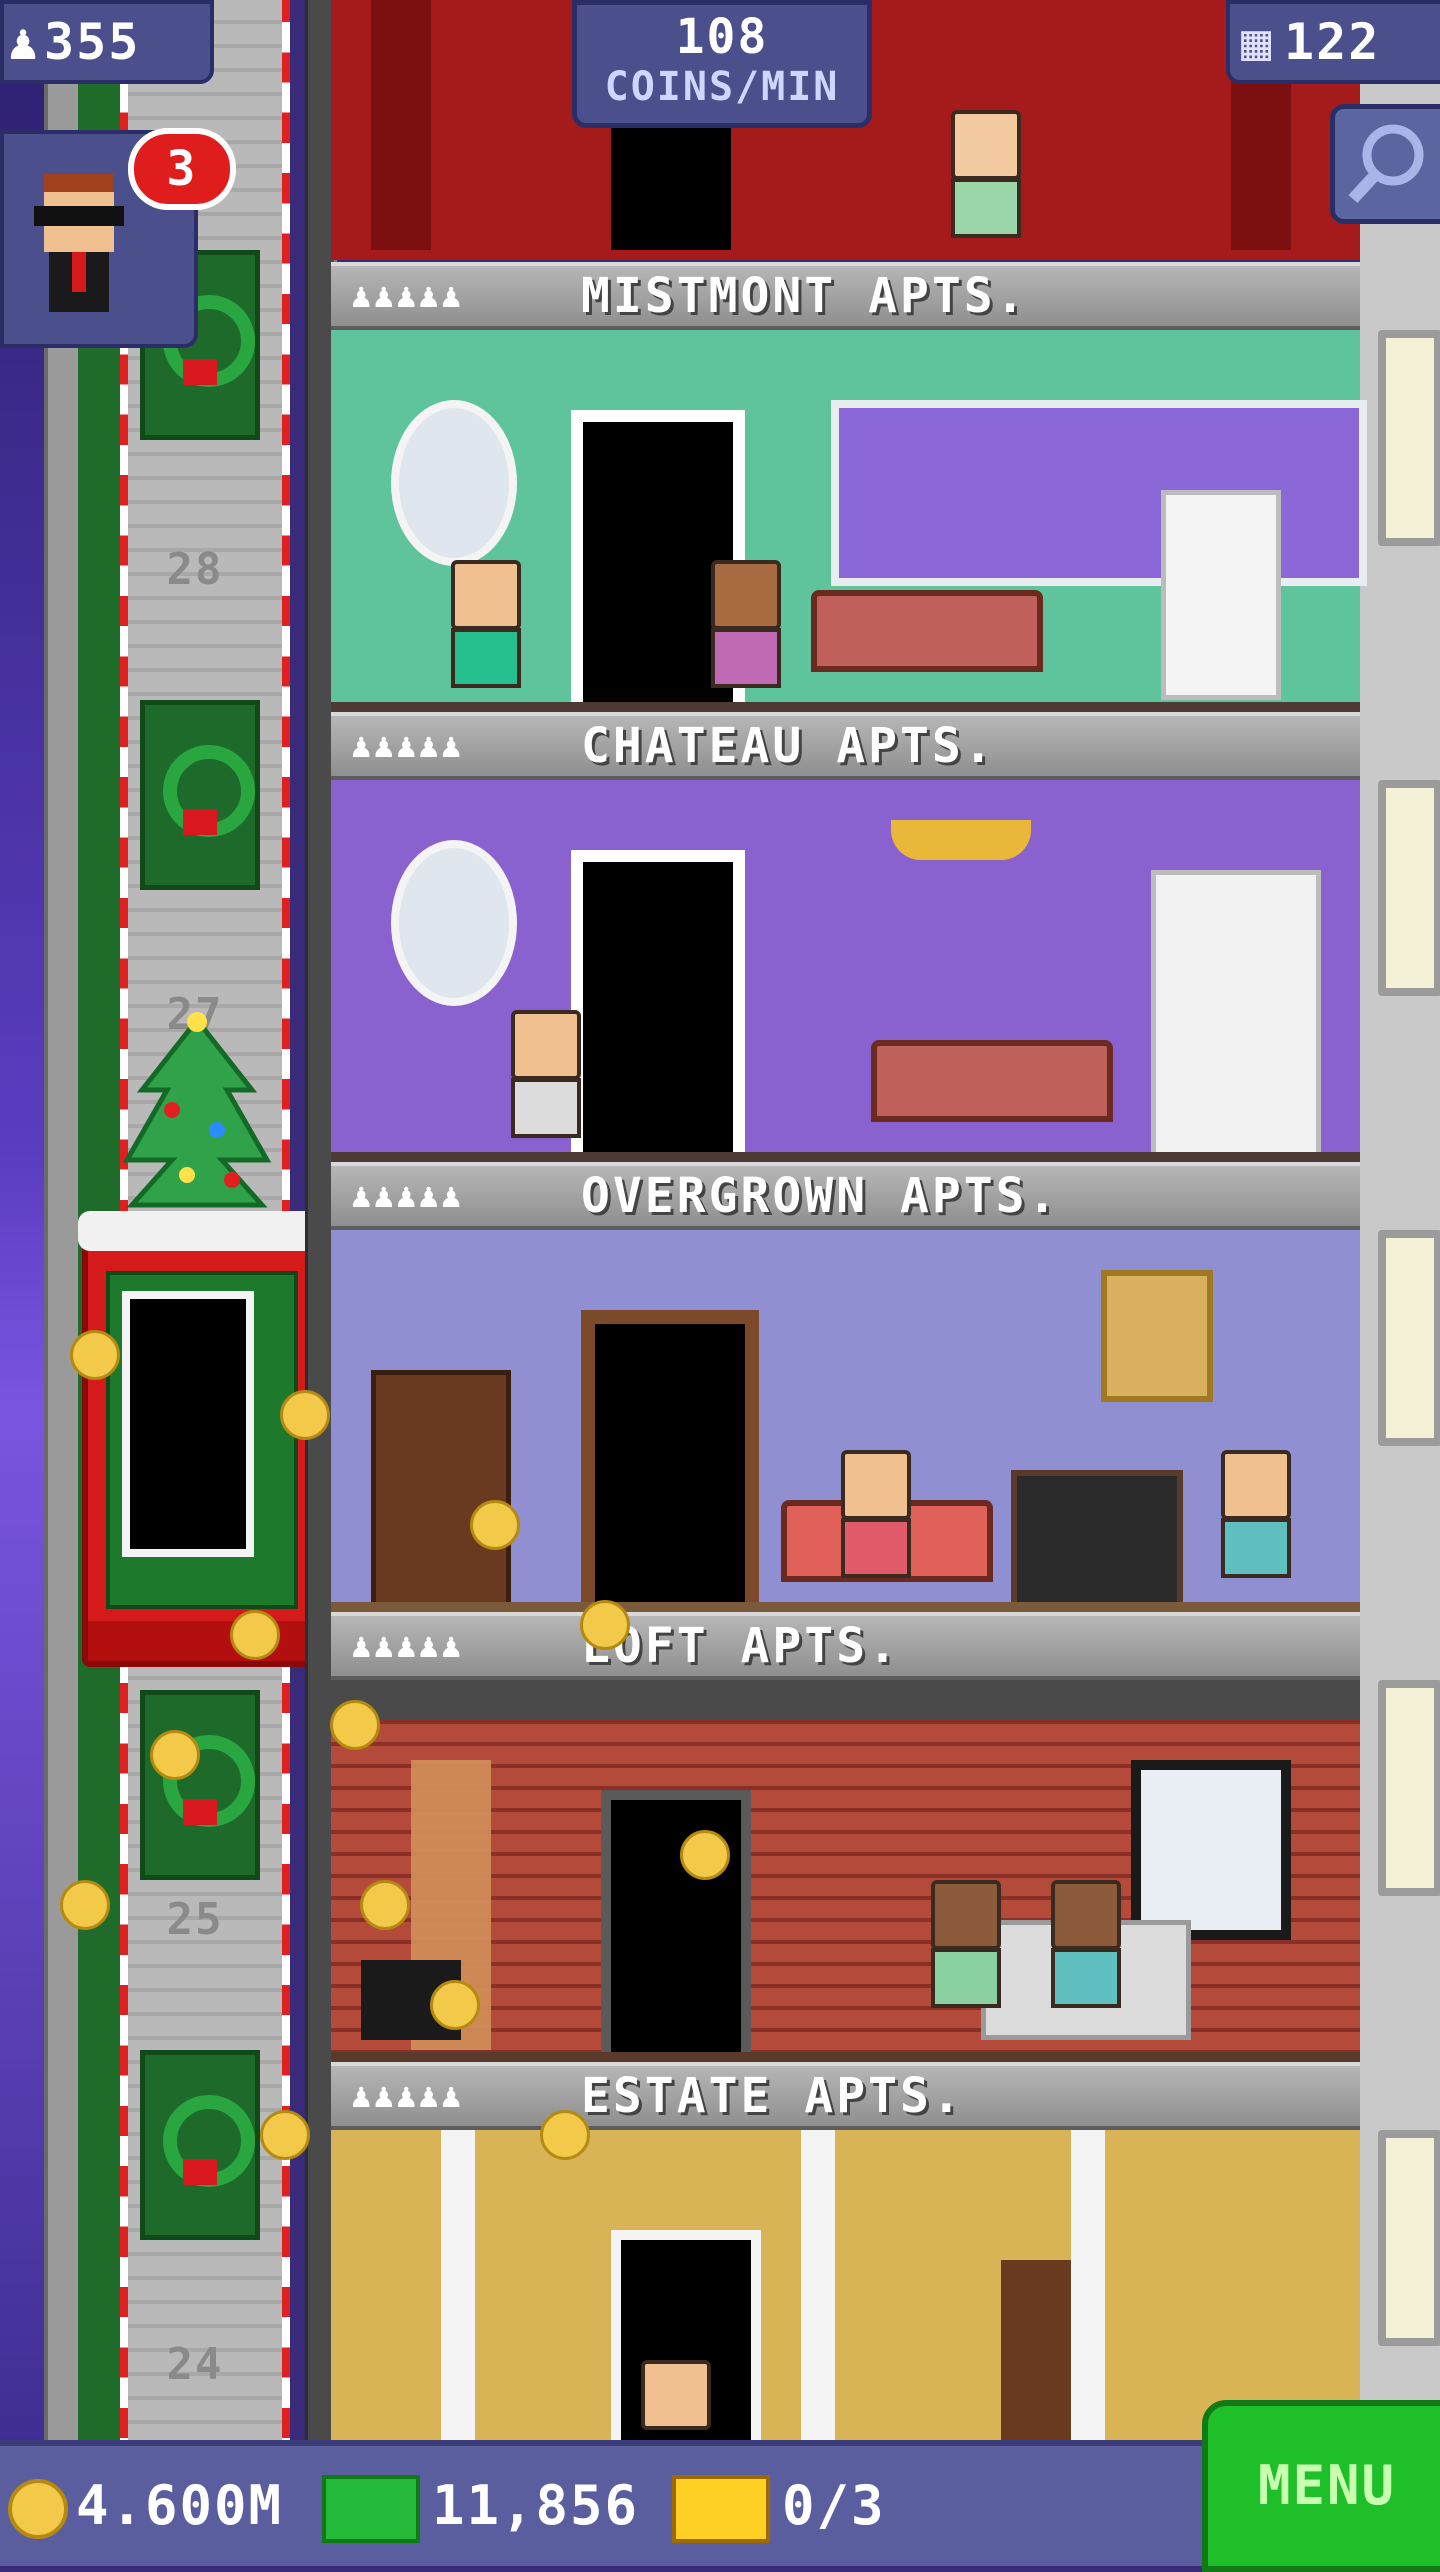 The width and height of the screenshot is (1440, 2572). Describe the element at coordinates (1257, 42) in the screenshot. I see `building-icon: ▦` at that location.